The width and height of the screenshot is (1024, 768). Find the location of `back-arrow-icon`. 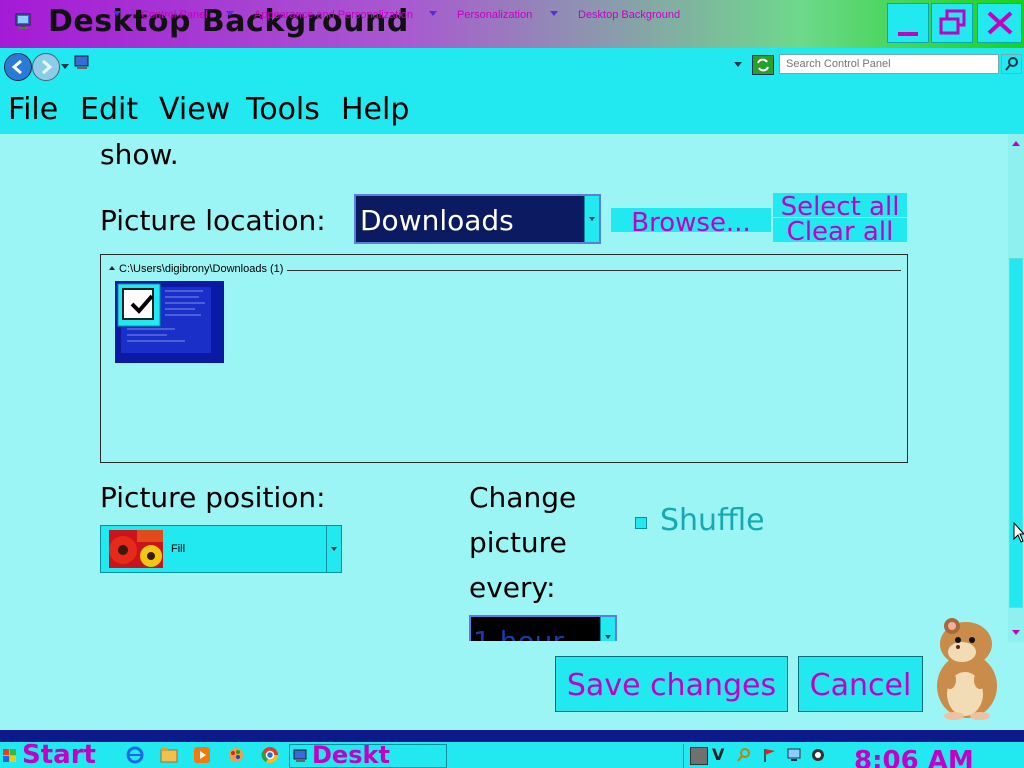

back-arrow-icon is located at coordinates (16, 67).